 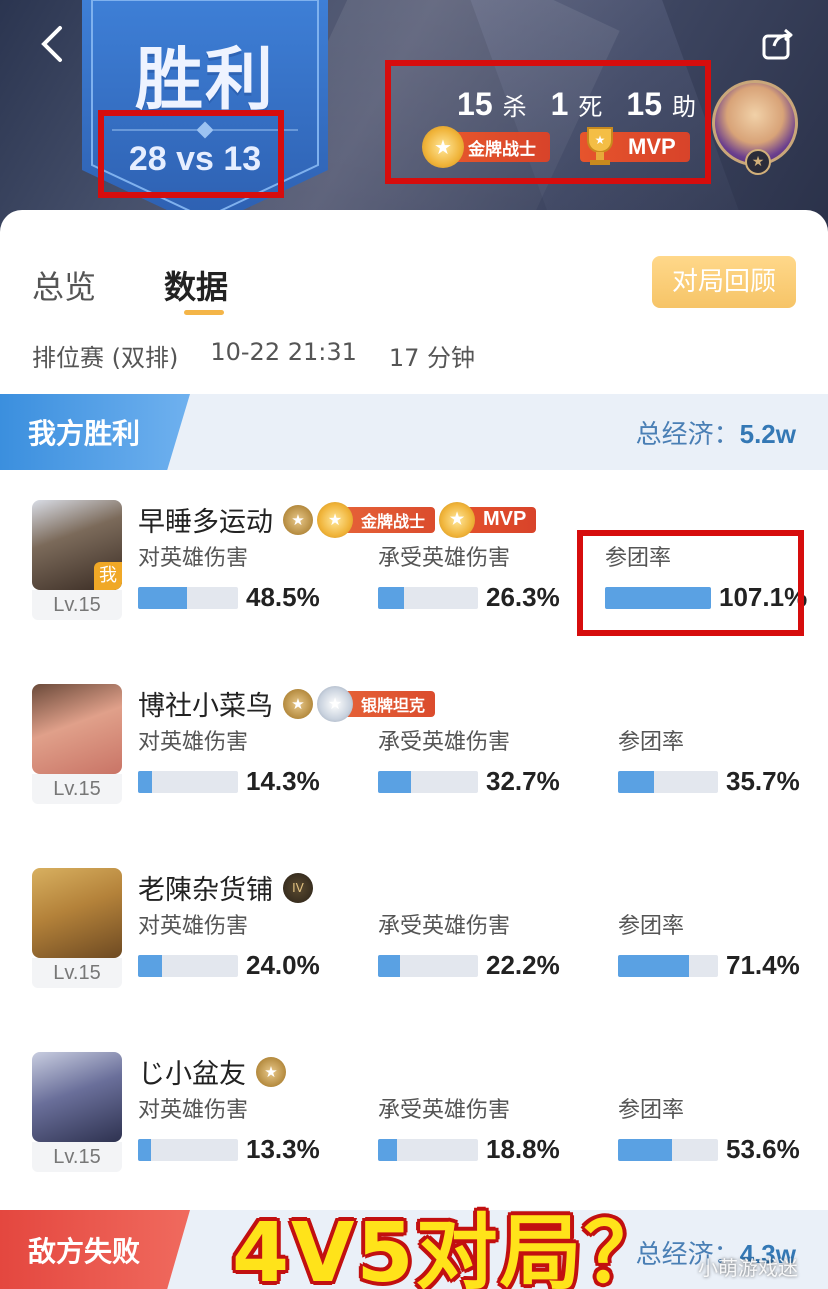 What do you see at coordinates (243, 1128) in the screenshot?
I see `stat-damage-dealt: 对英雄伤害 13.3%` at bounding box center [243, 1128].